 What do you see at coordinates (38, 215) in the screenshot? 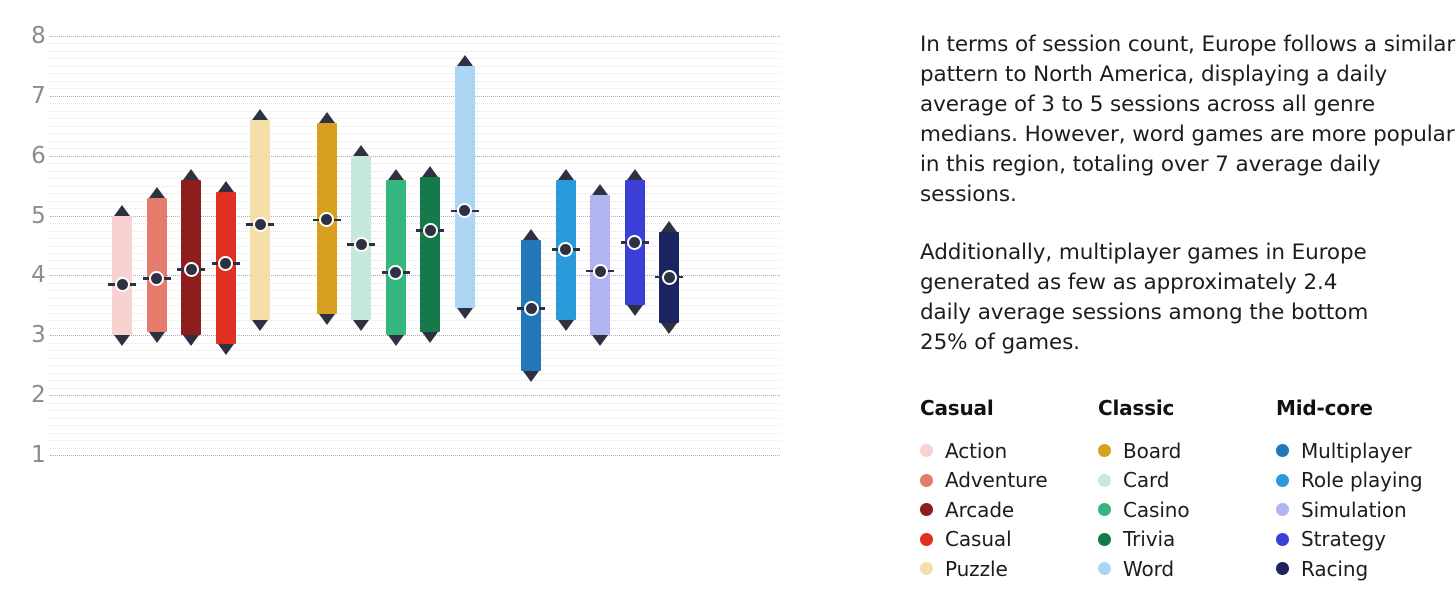
I see `y-axis-tick-label: 5` at bounding box center [38, 215].